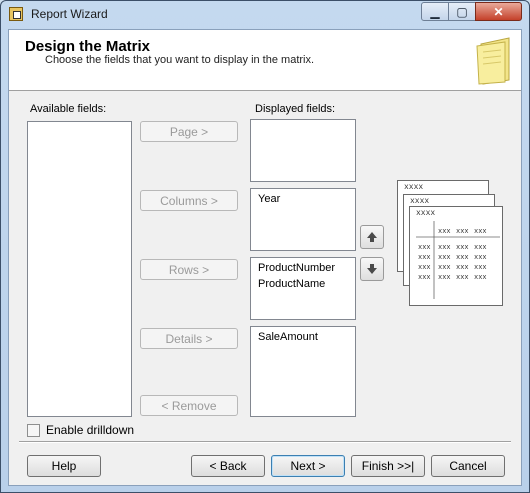  Describe the element at coordinates (498, 11) in the screenshot. I see `close-button: ✕` at that location.